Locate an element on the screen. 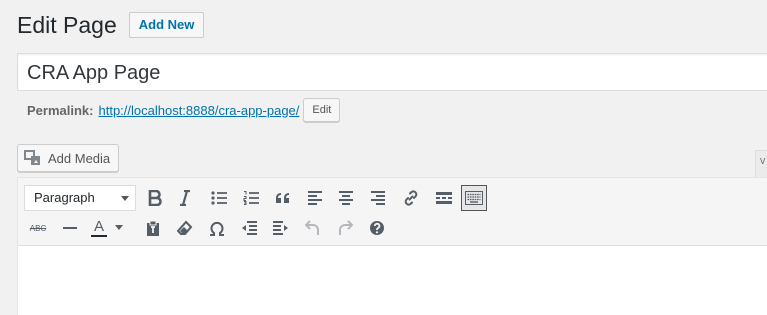  add-media-button: Add Media is located at coordinates (68, 158).